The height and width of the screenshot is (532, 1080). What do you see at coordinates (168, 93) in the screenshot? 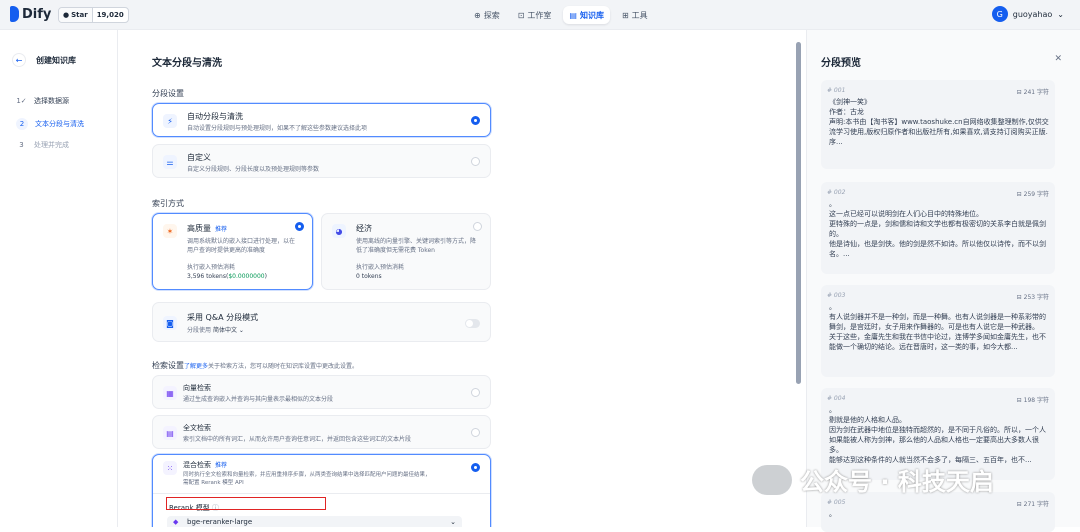
I see `segmentation-section-label: 分段设置` at bounding box center [168, 93].